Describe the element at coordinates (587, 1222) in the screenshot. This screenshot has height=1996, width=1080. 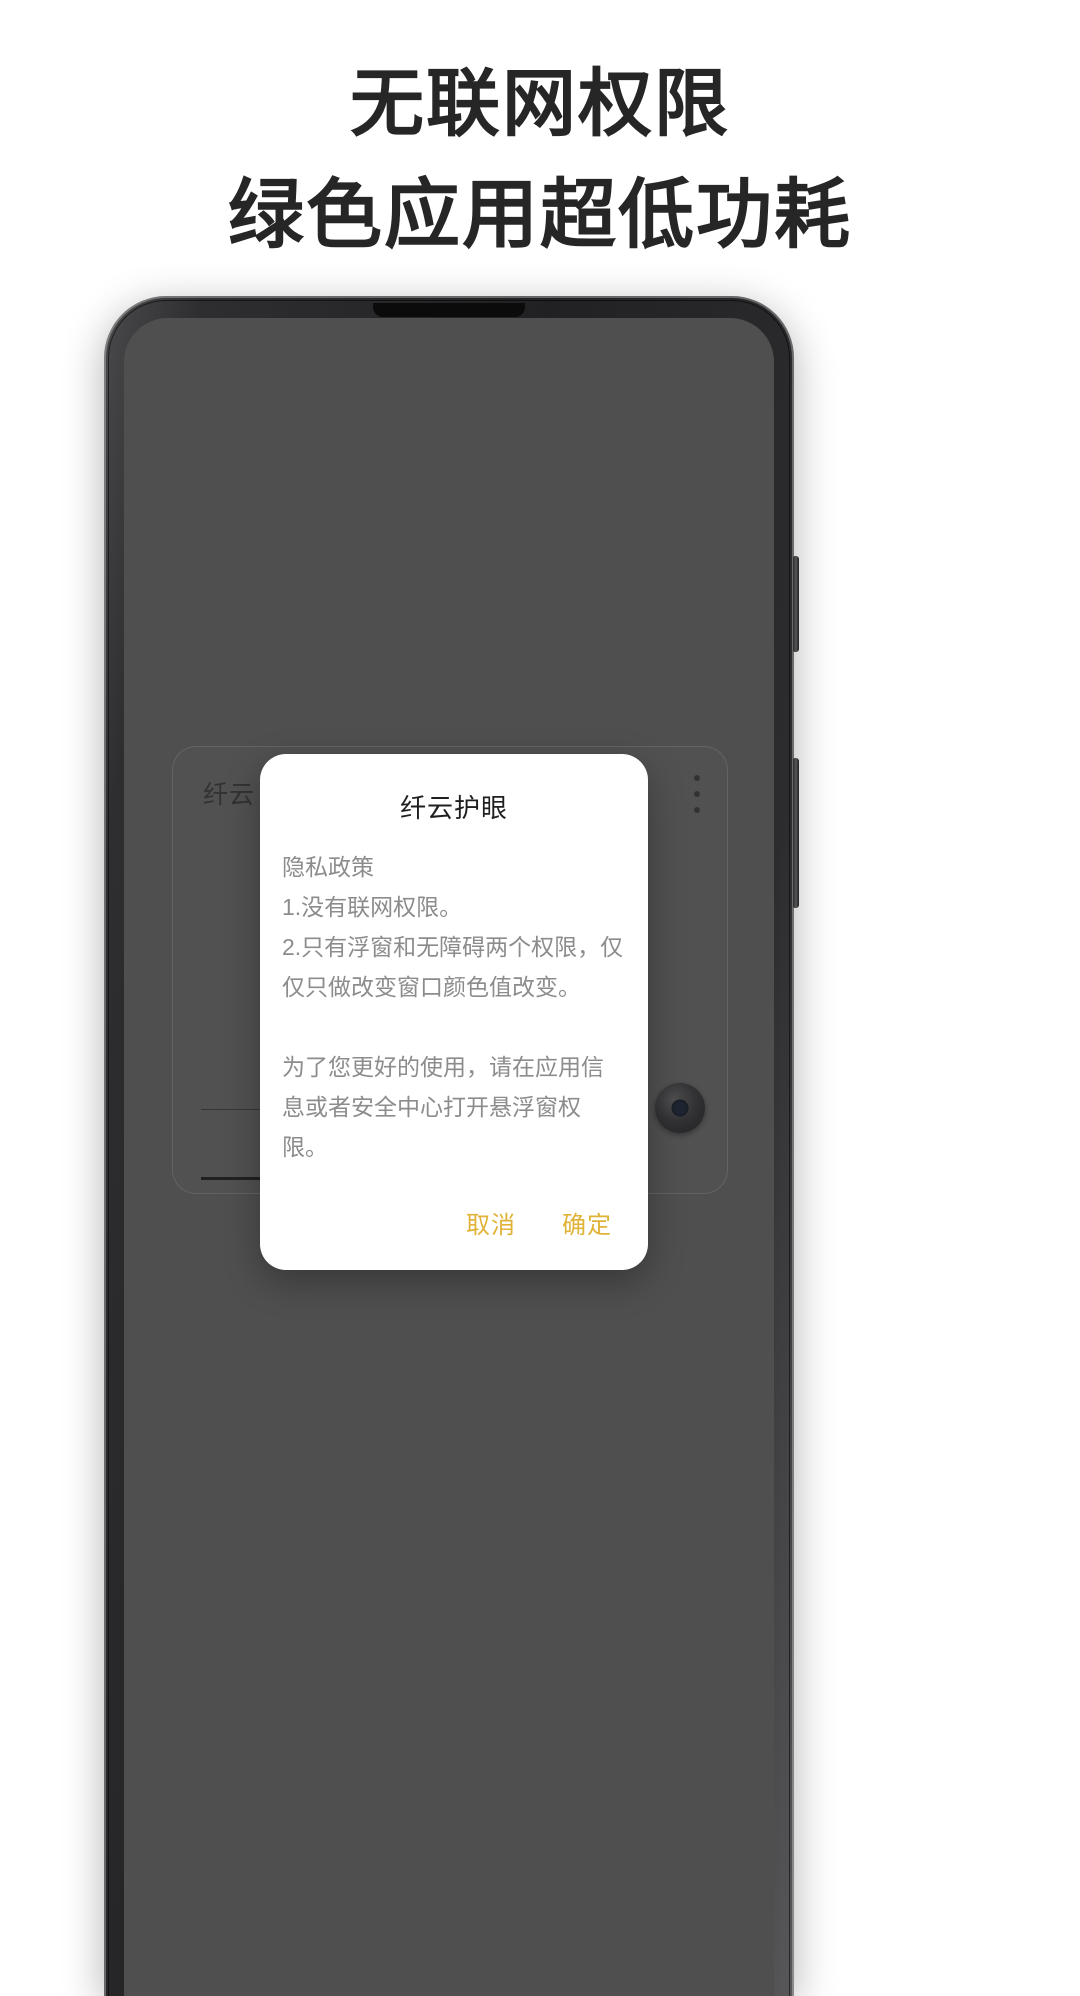
I see `confirm-button: 确定` at that location.